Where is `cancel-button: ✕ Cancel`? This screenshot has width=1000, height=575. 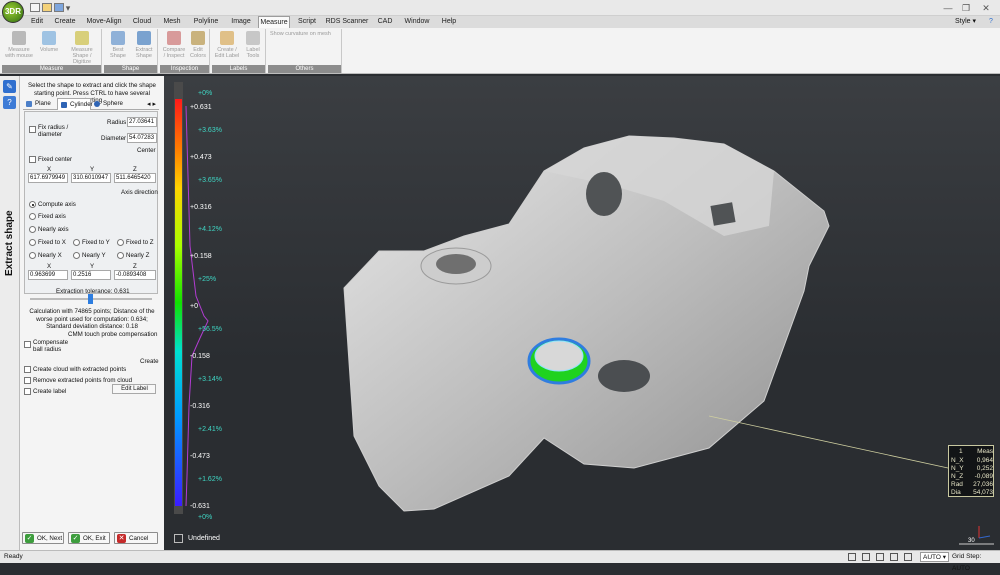 cancel-button: ✕ Cancel is located at coordinates (136, 538).